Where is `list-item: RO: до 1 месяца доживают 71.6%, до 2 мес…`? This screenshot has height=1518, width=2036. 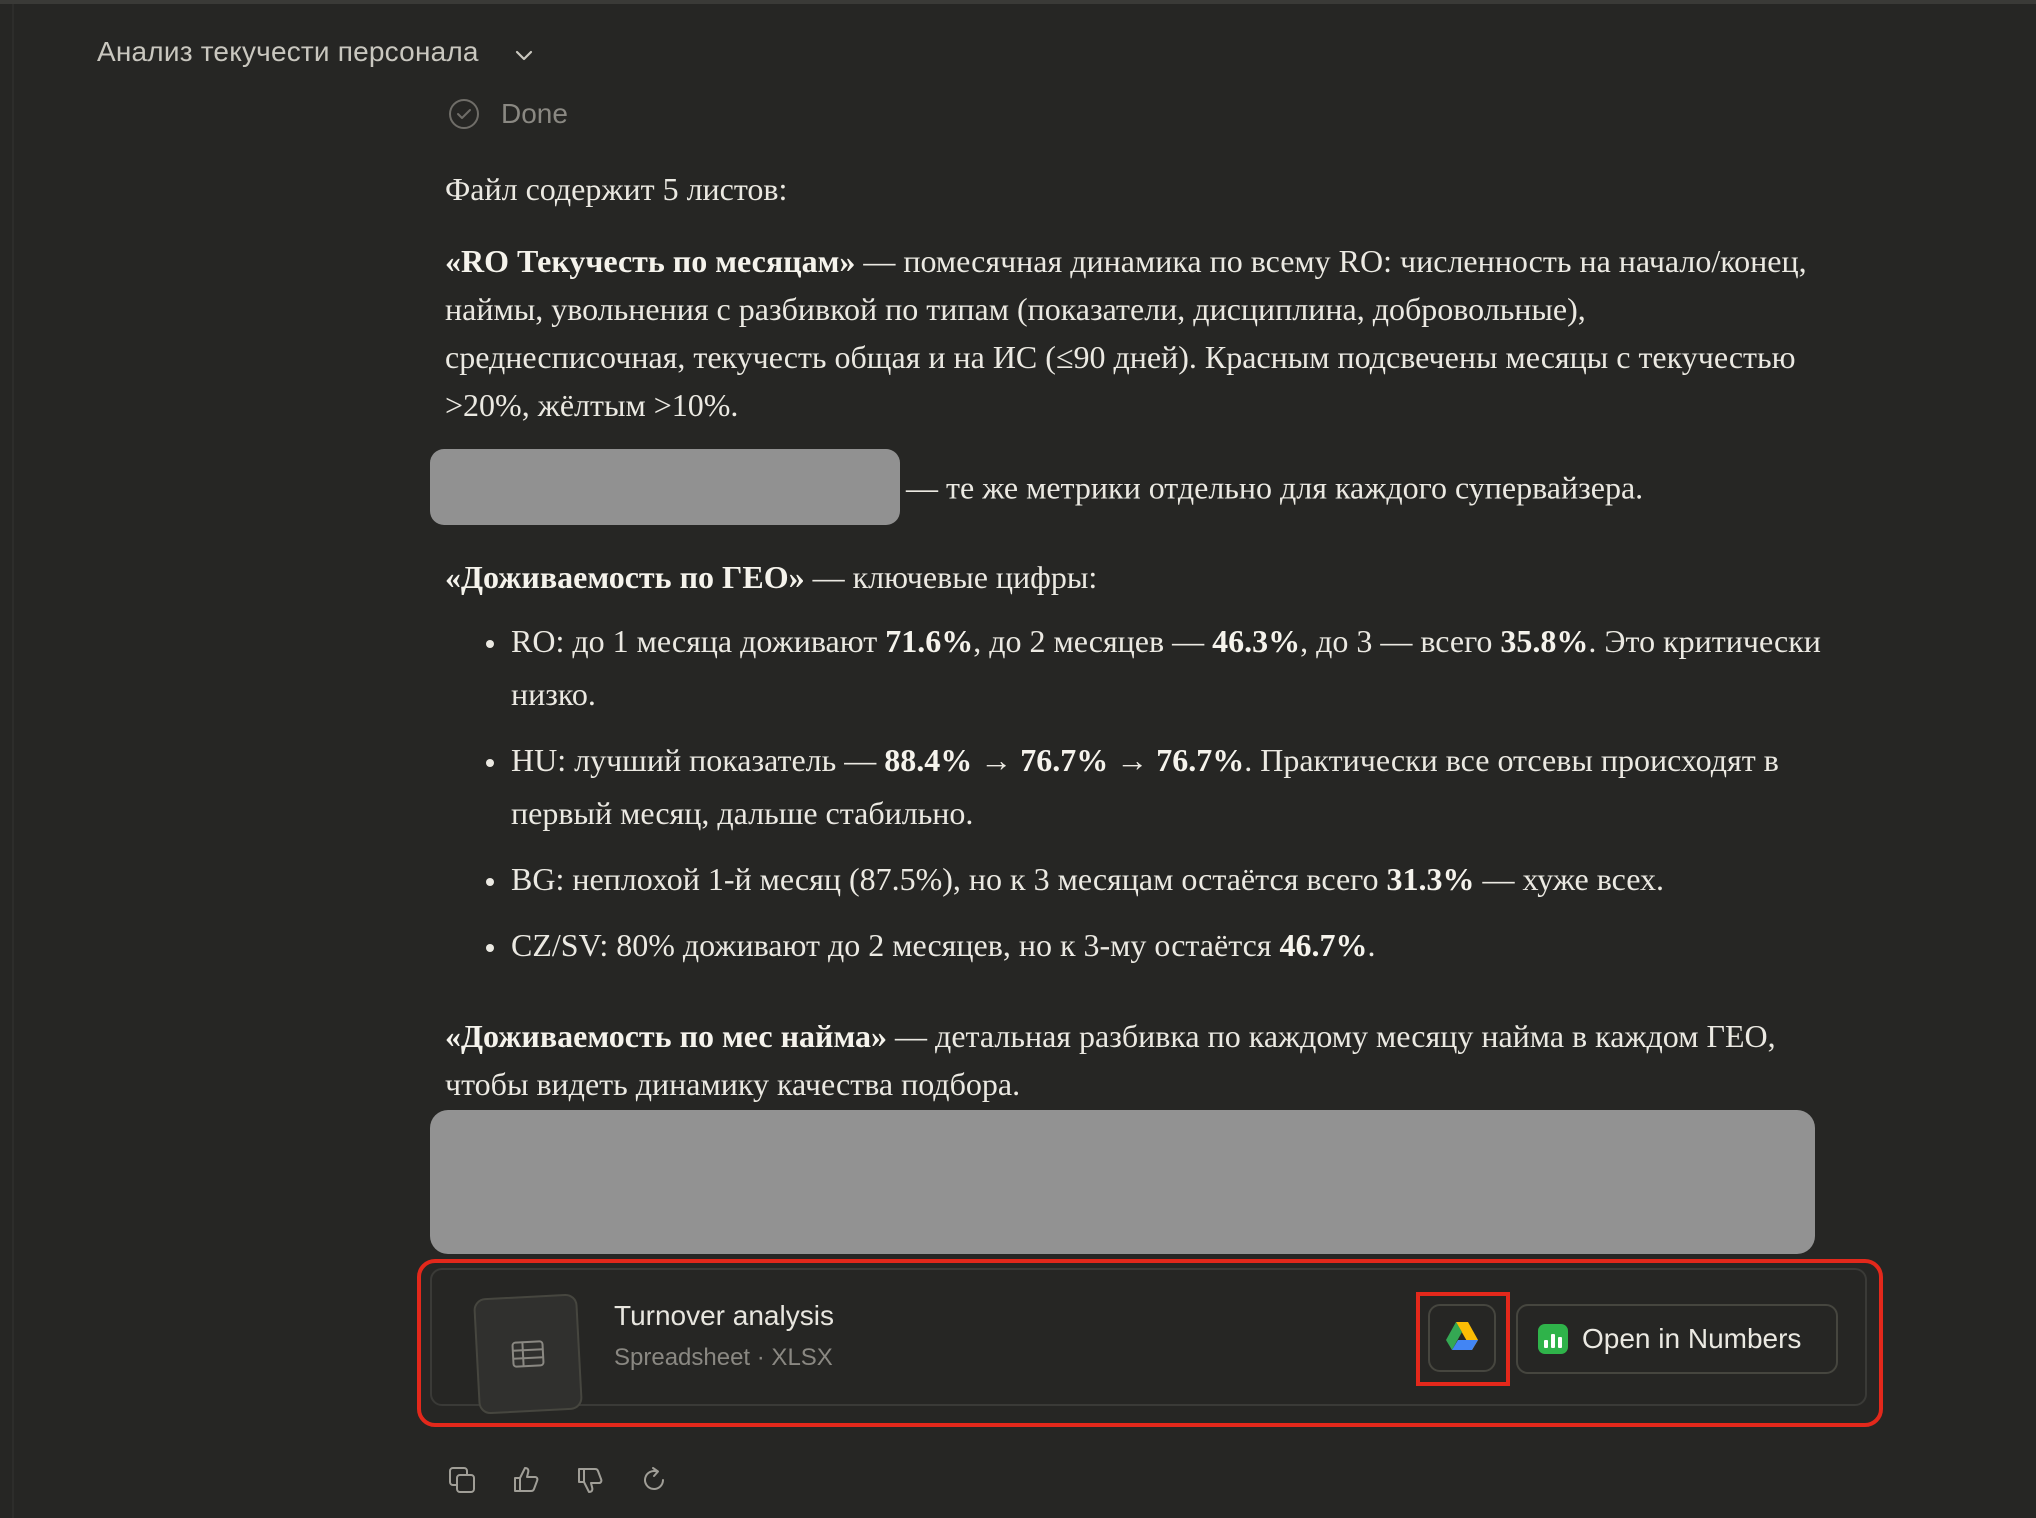 list-item: RO: до 1 месяца доживают 71.6%, до 2 мес… is located at coordinates (1167, 668).